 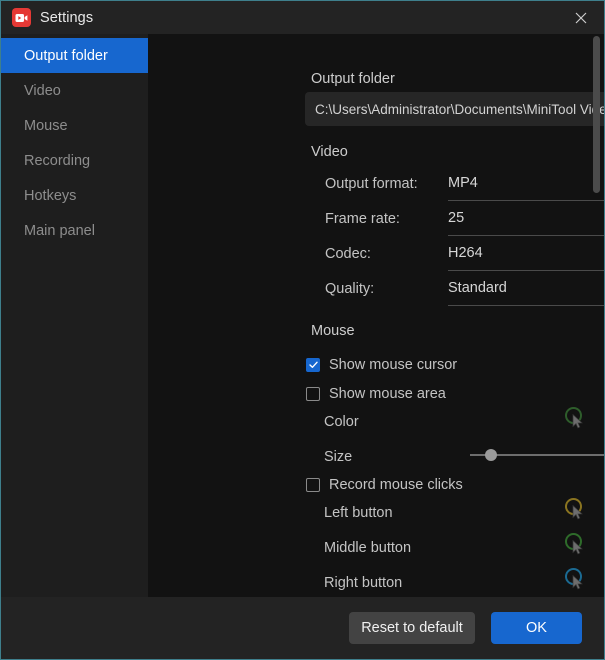 What do you see at coordinates (353, 79) in the screenshot?
I see `section-header-output-folder: Output folder` at bounding box center [353, 79].